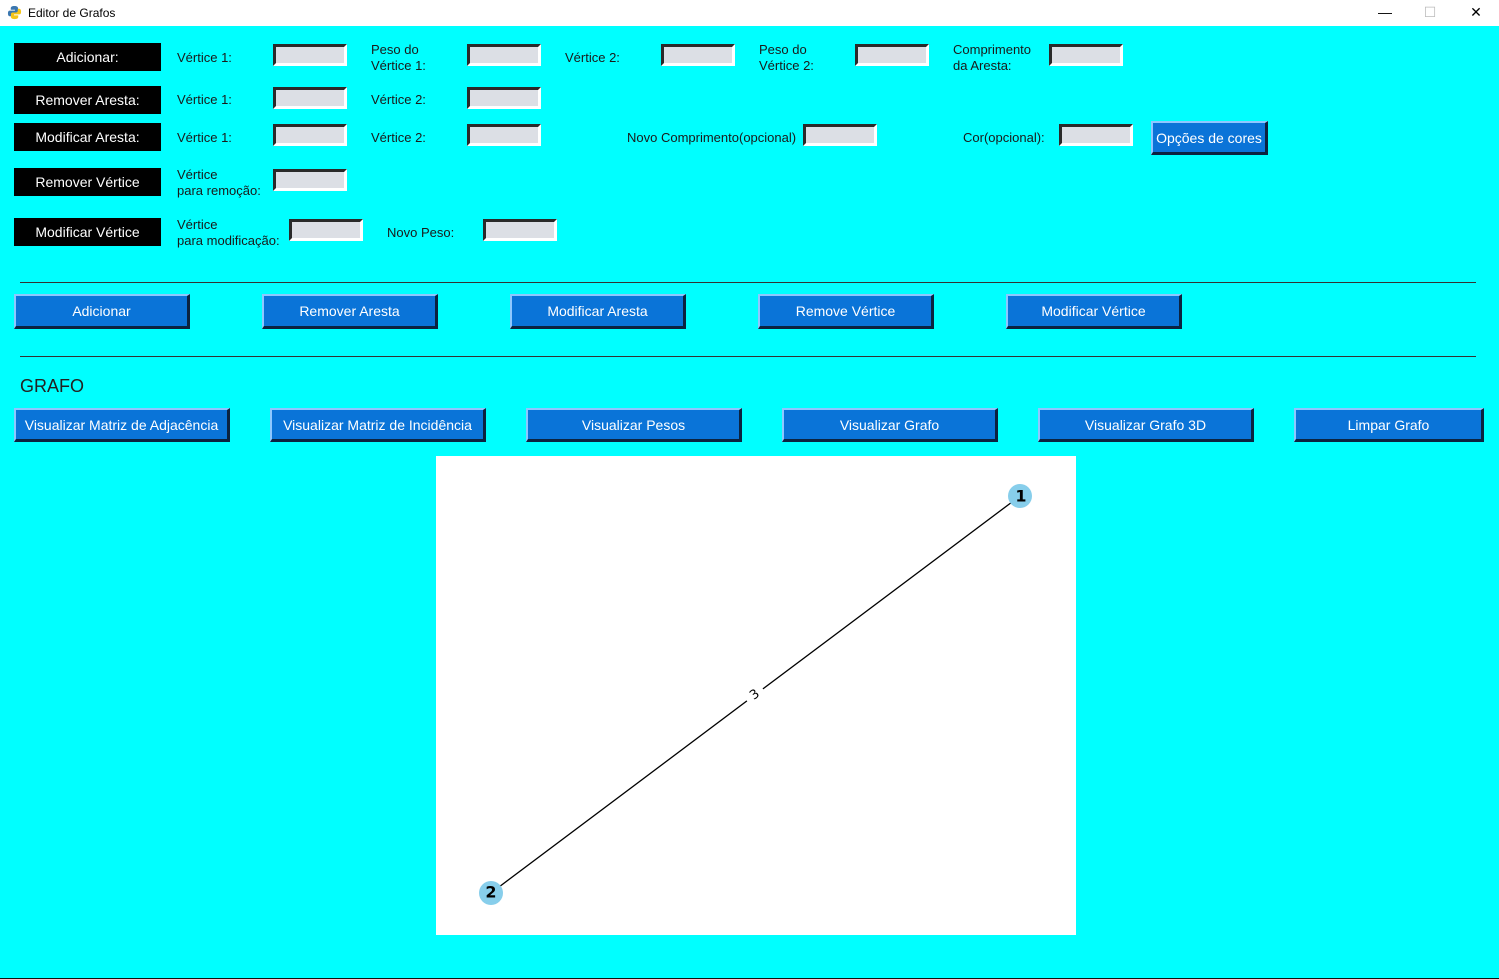  What do you see at coordinates (378, 425) in the screenshot?
I see `view-incidence-matrix-button: Visualizar Matriz de Incidência` at bounding box center [378, 425].